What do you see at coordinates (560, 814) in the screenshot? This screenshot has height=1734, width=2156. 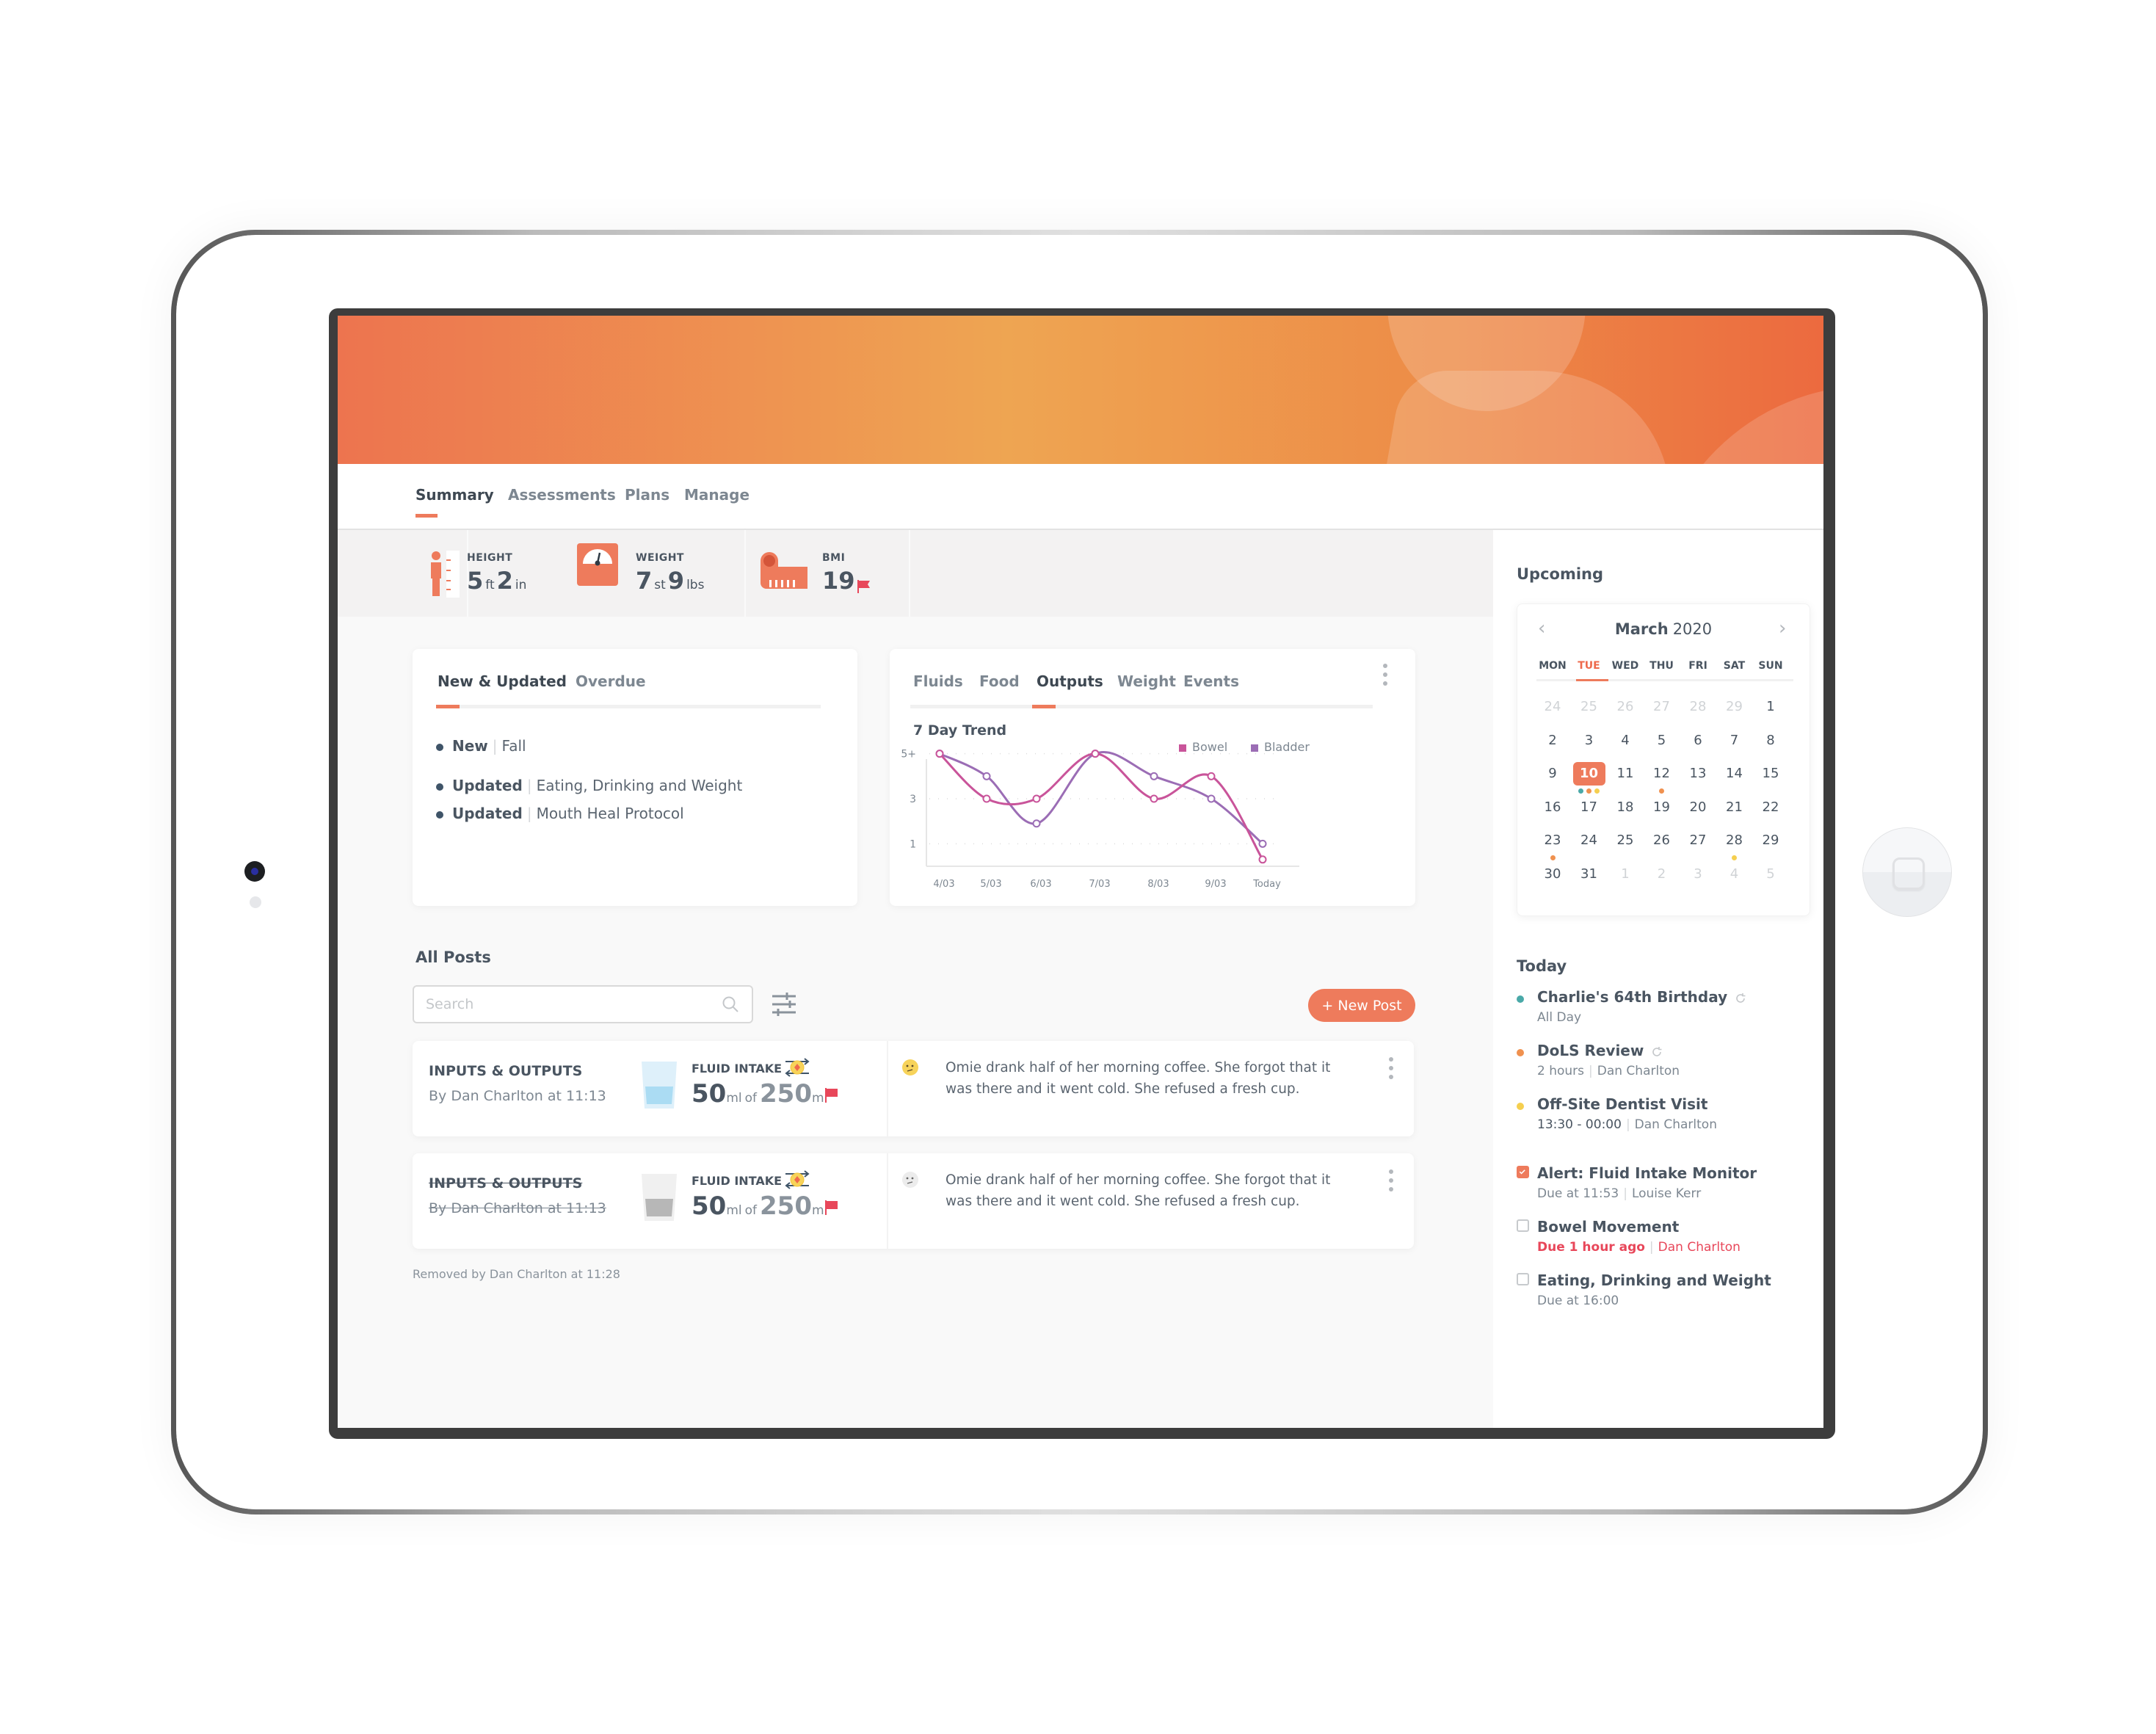 I see `list-item: Updated | Mouth Heal Protocol` at bounding box center [560, 814].